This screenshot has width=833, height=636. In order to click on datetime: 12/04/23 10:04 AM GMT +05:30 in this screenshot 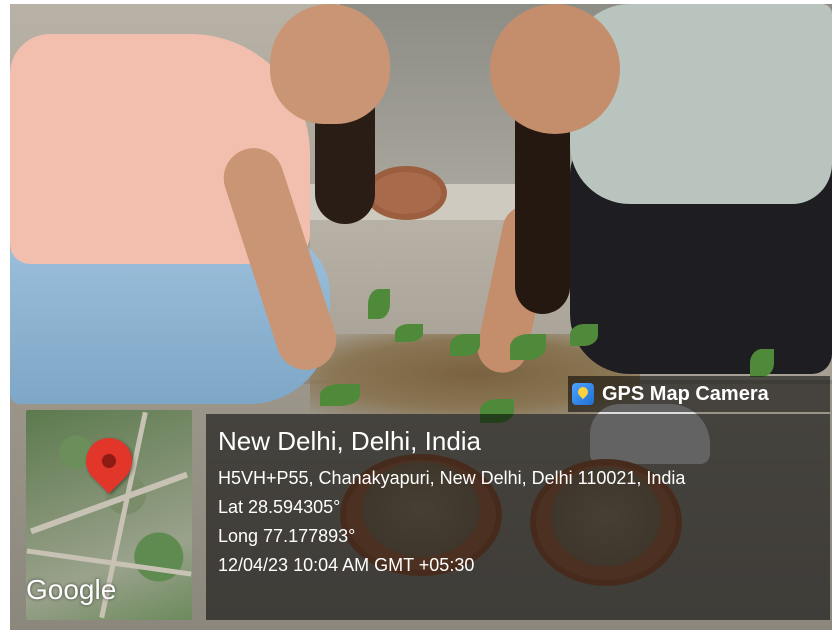, I will do `click(346, 565)`.